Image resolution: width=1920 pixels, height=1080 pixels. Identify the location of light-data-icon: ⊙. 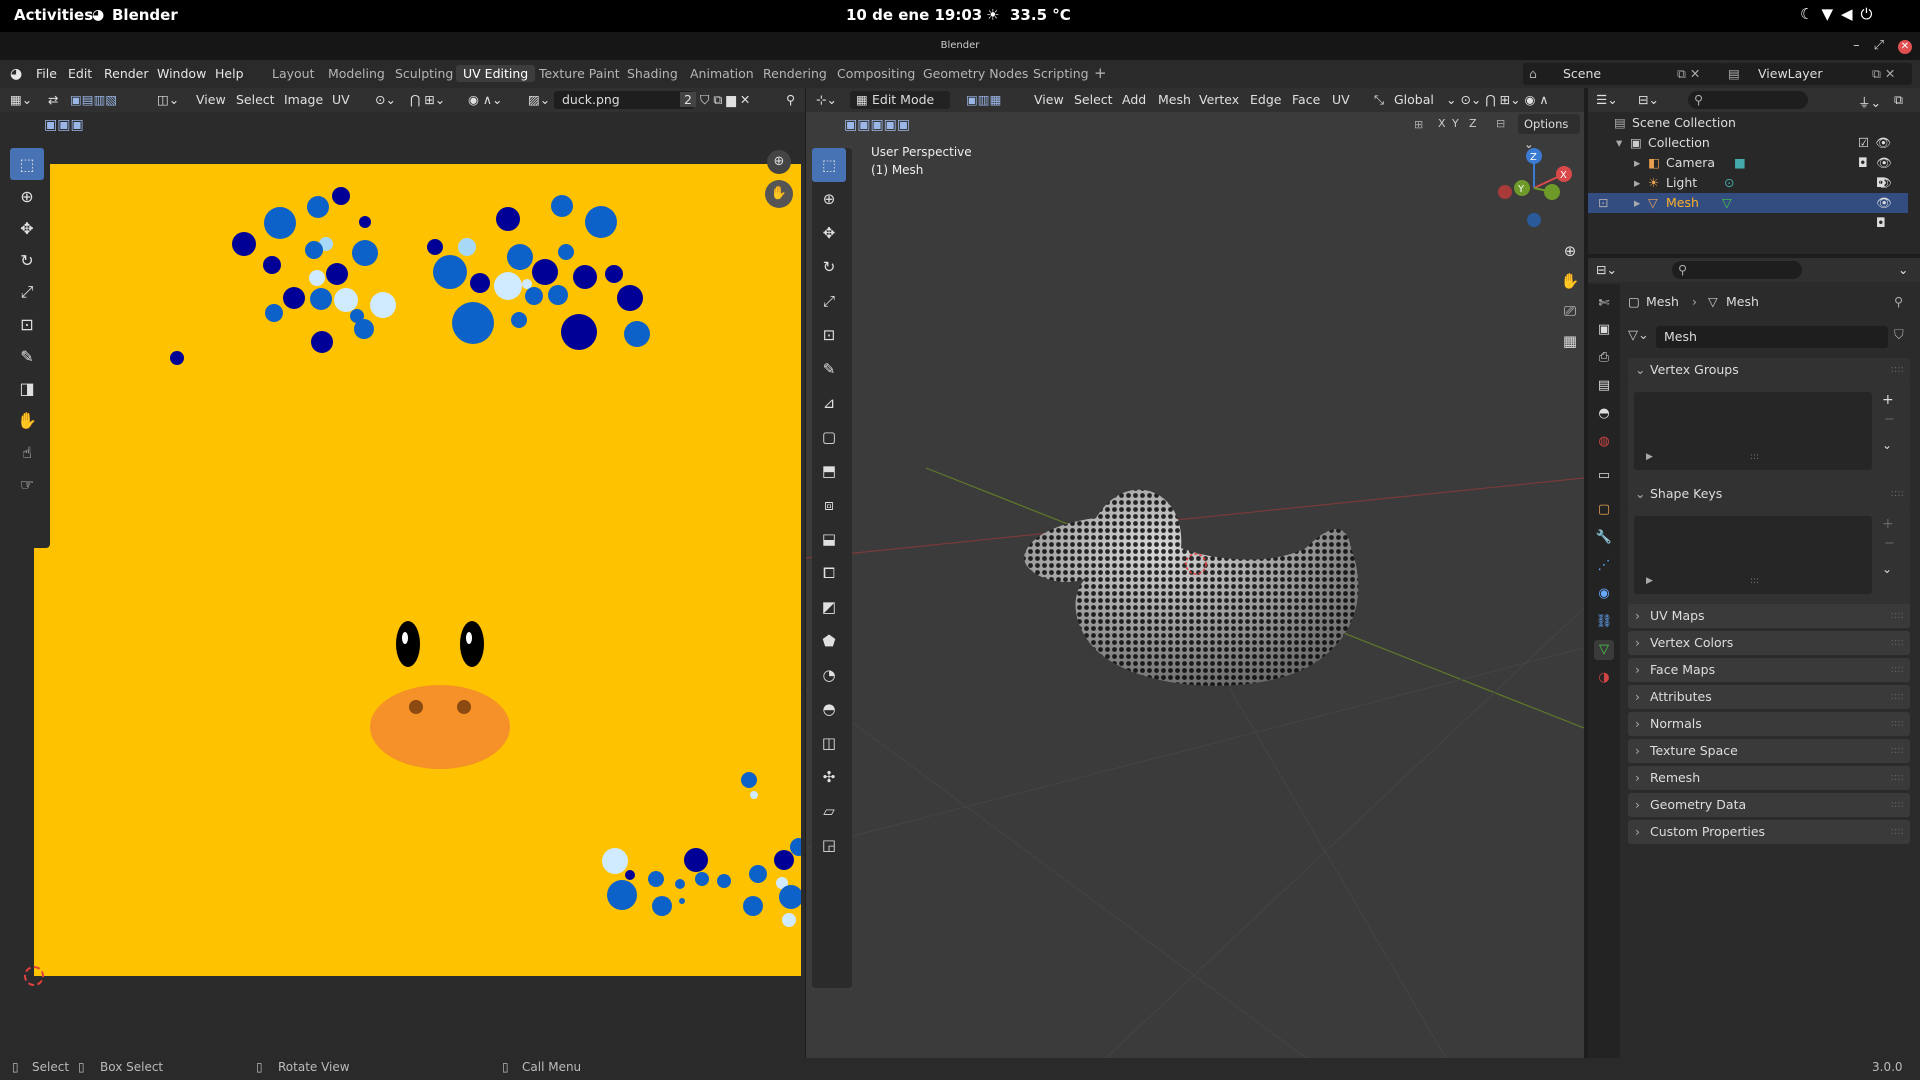
(1729, 183).